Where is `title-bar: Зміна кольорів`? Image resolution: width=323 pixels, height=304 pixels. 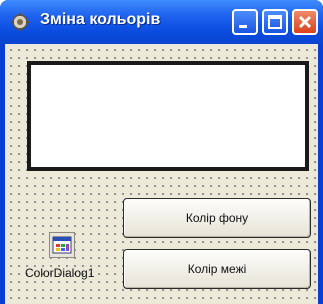
title-bar: Зміна кольорів is located at coordinates (161, 22).